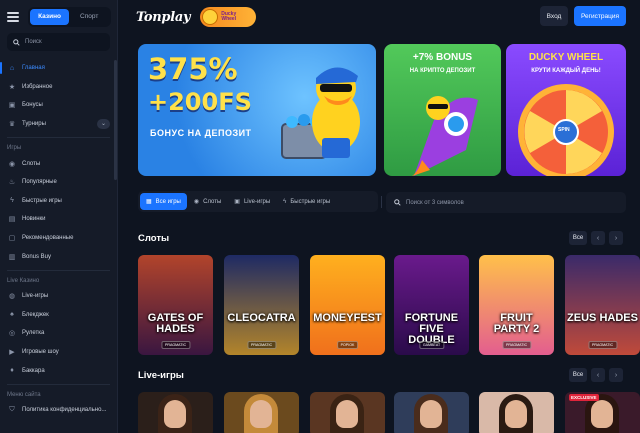 This screenshot has height=433, width=640. What do you see at coordinates (261, 318) in the screenshot?
I see `game-title: CLEOCATRA` at bounding box center [261, 318].